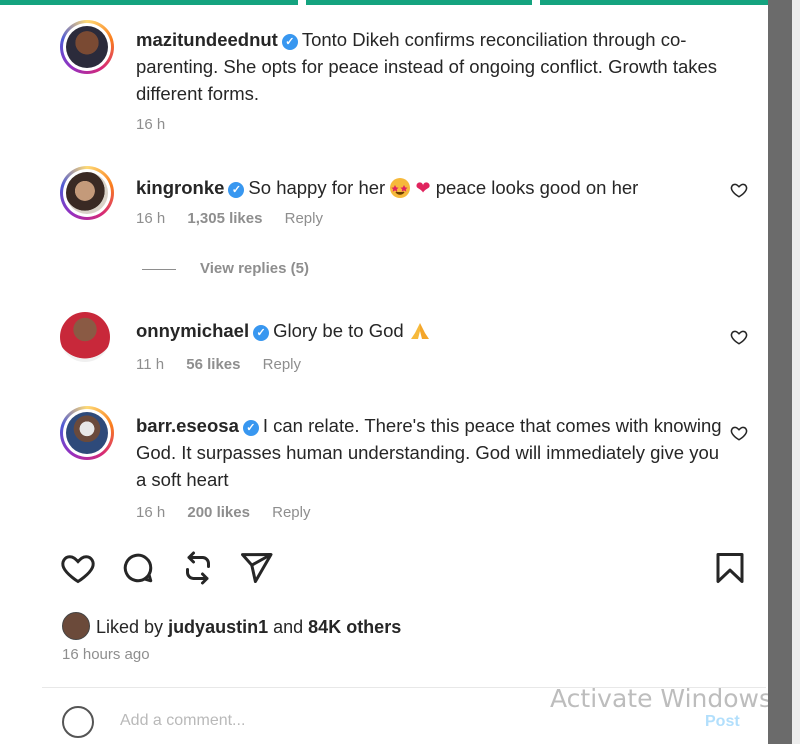  I want to click on comment-likes: 56 likes, so click(213, 364).